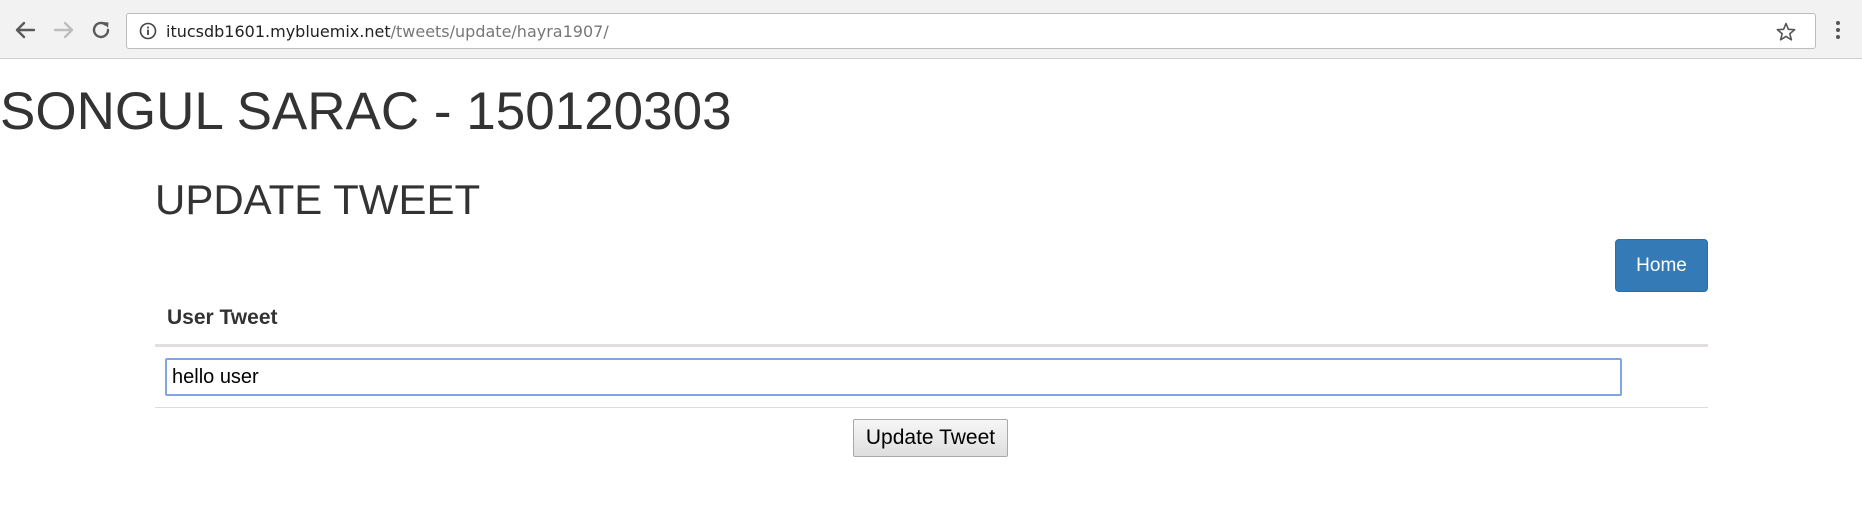 This screenshot has height=508, width=1862. What do you see at coordinates (366, 111) in the screenshot?
I see `page-title: SONGUL SARAC - 150120303` at bounding box center [366, 111].